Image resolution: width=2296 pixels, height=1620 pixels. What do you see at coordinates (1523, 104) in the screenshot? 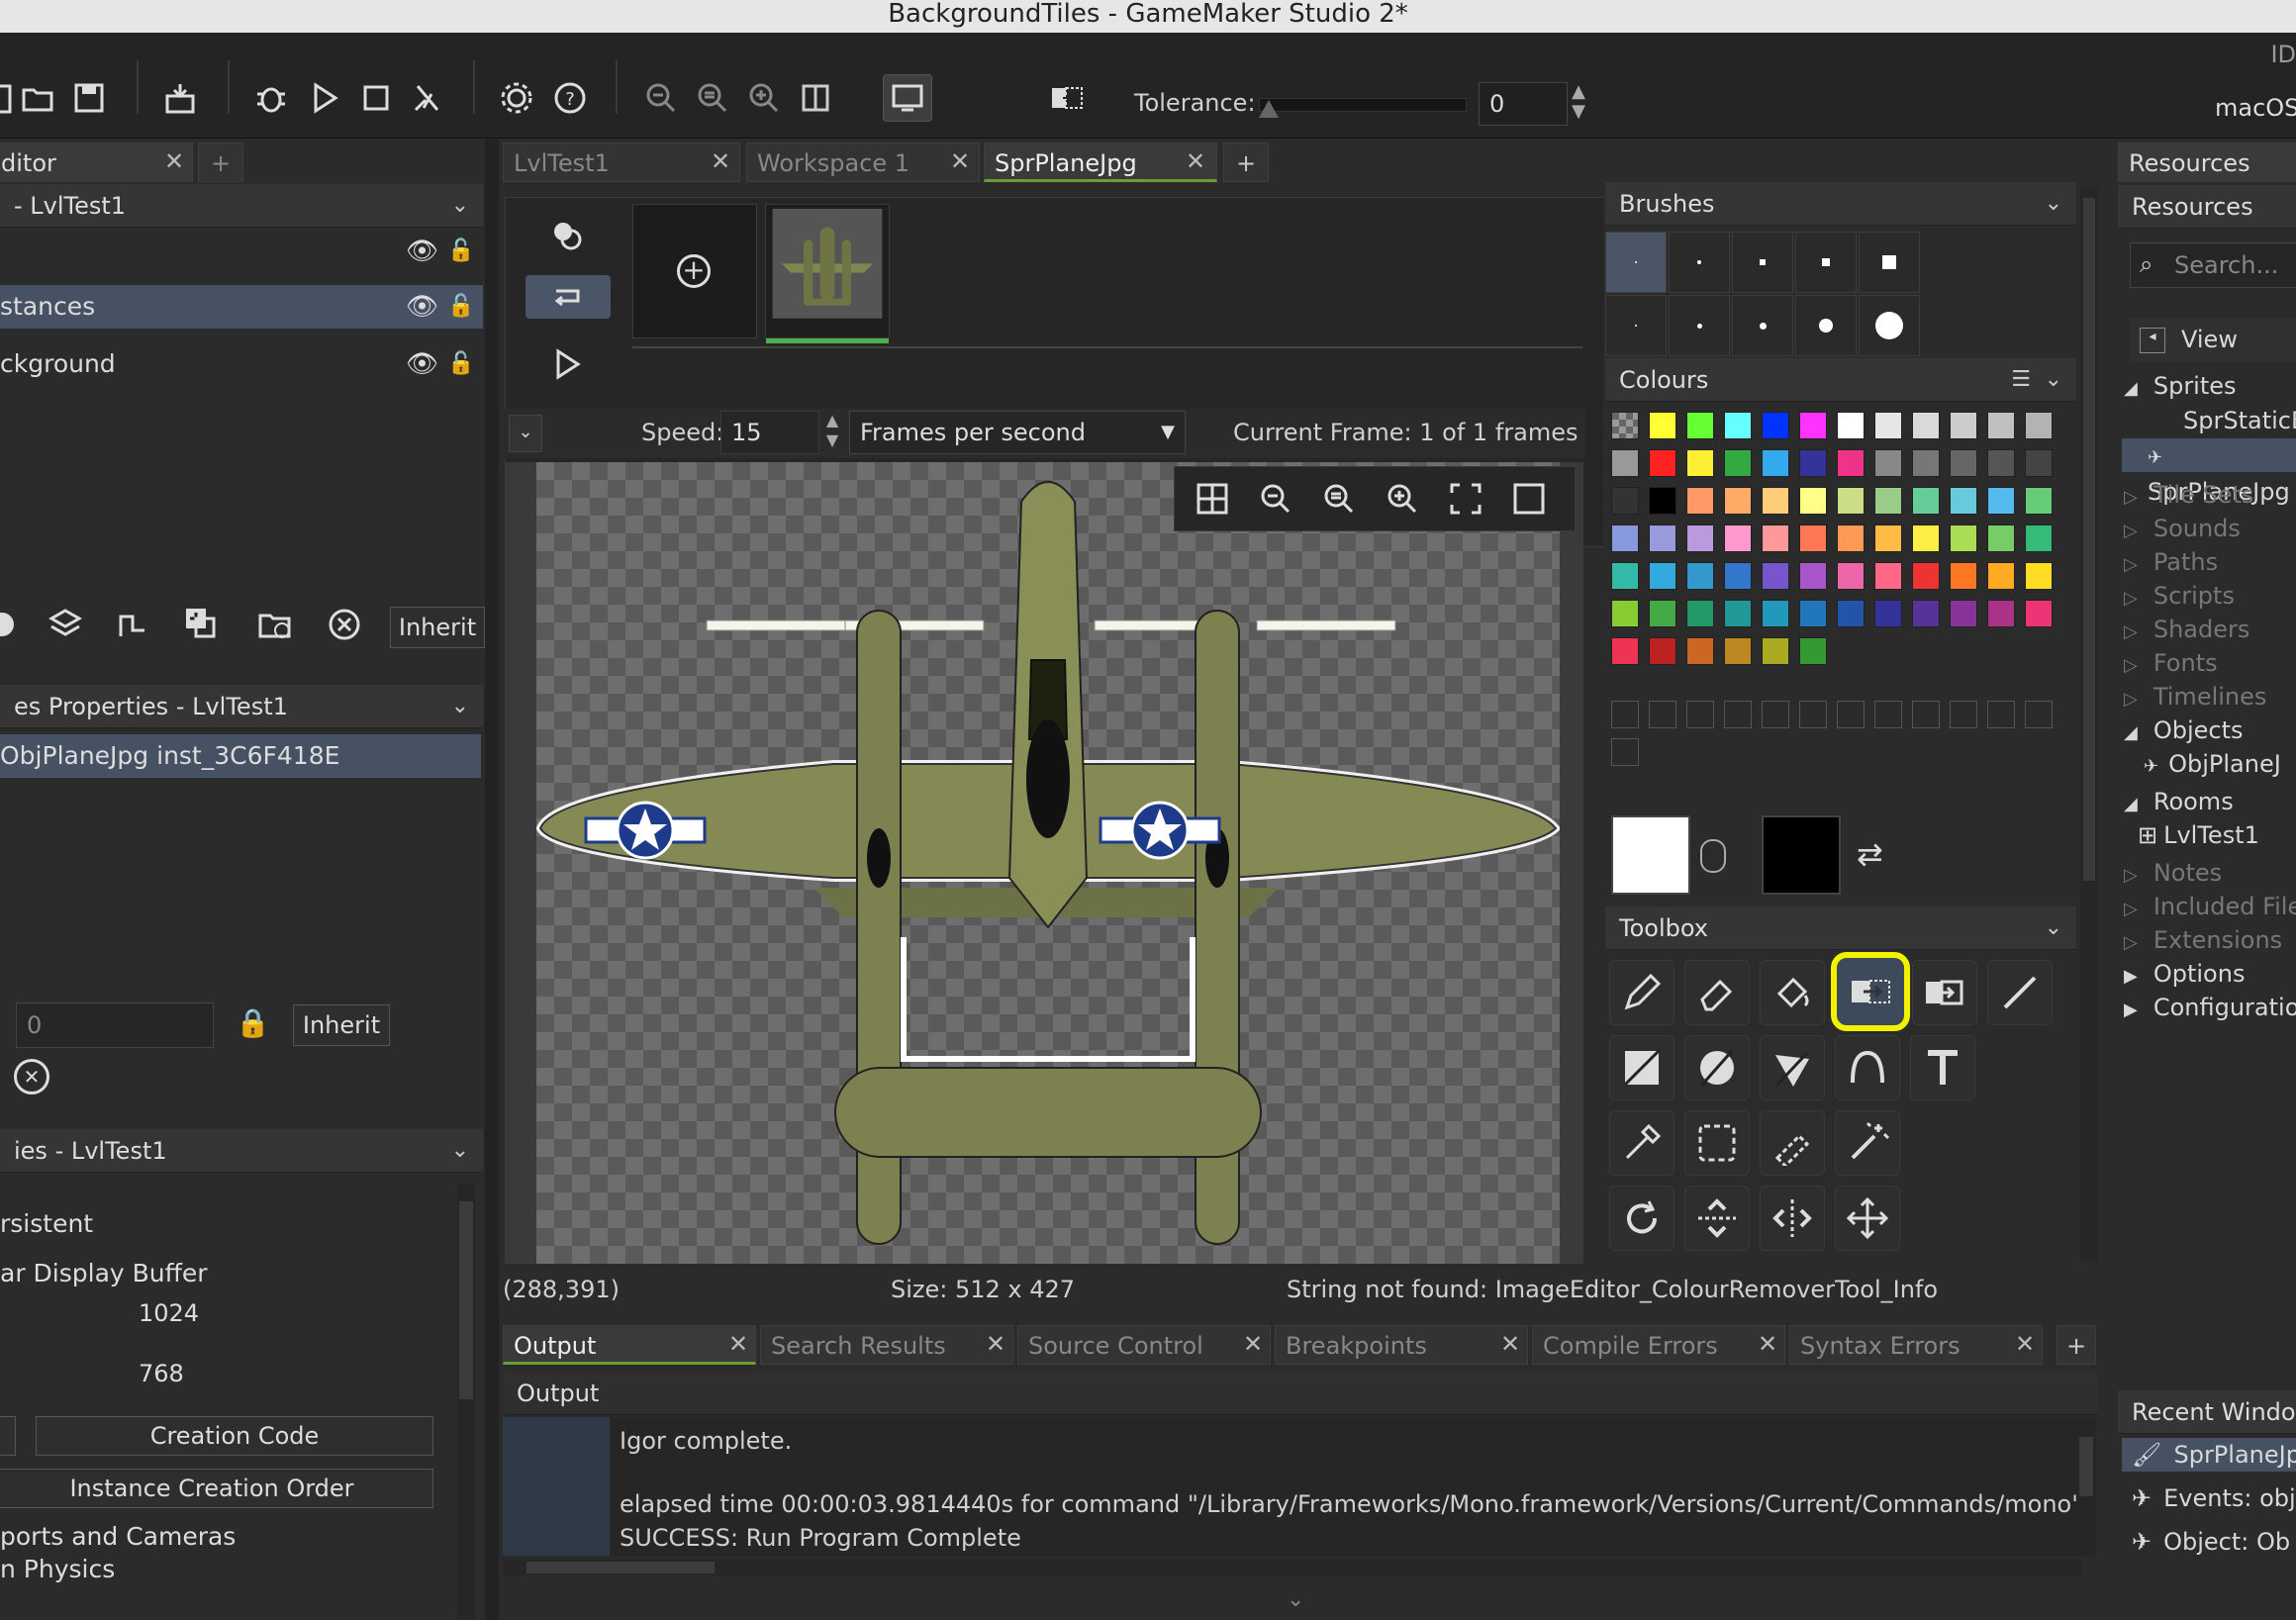
I see `tolerance-input: 0` at bounding box center [1523, 104].